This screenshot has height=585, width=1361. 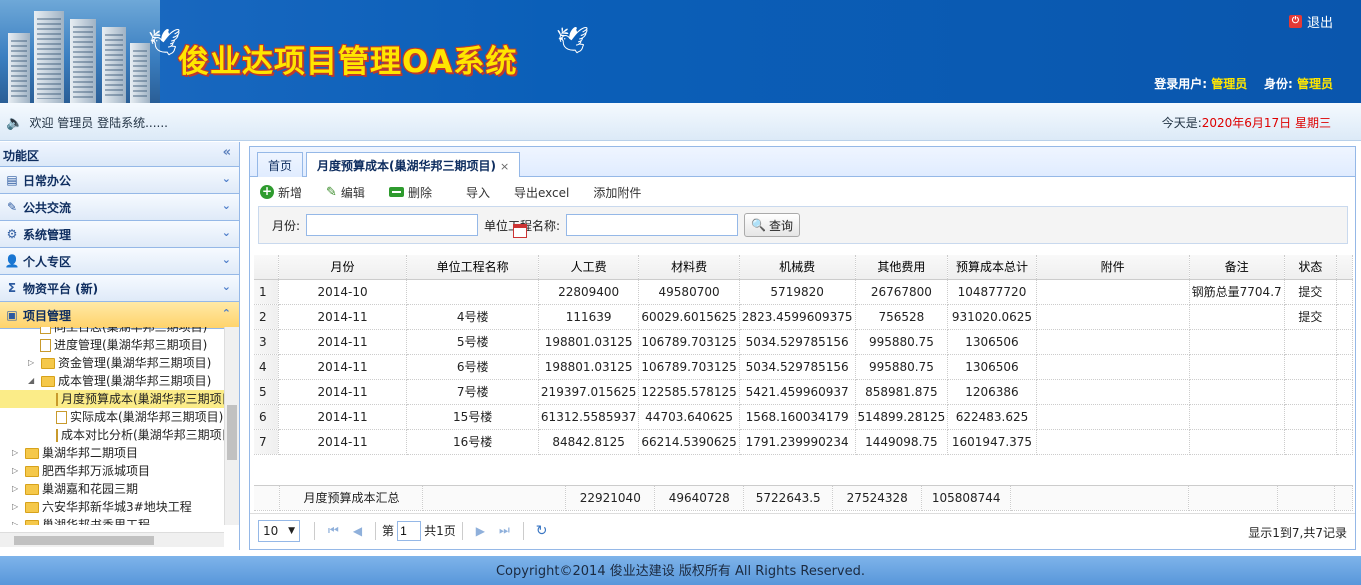 I want to click on col-month: 月份, so click(x=343, y=267).